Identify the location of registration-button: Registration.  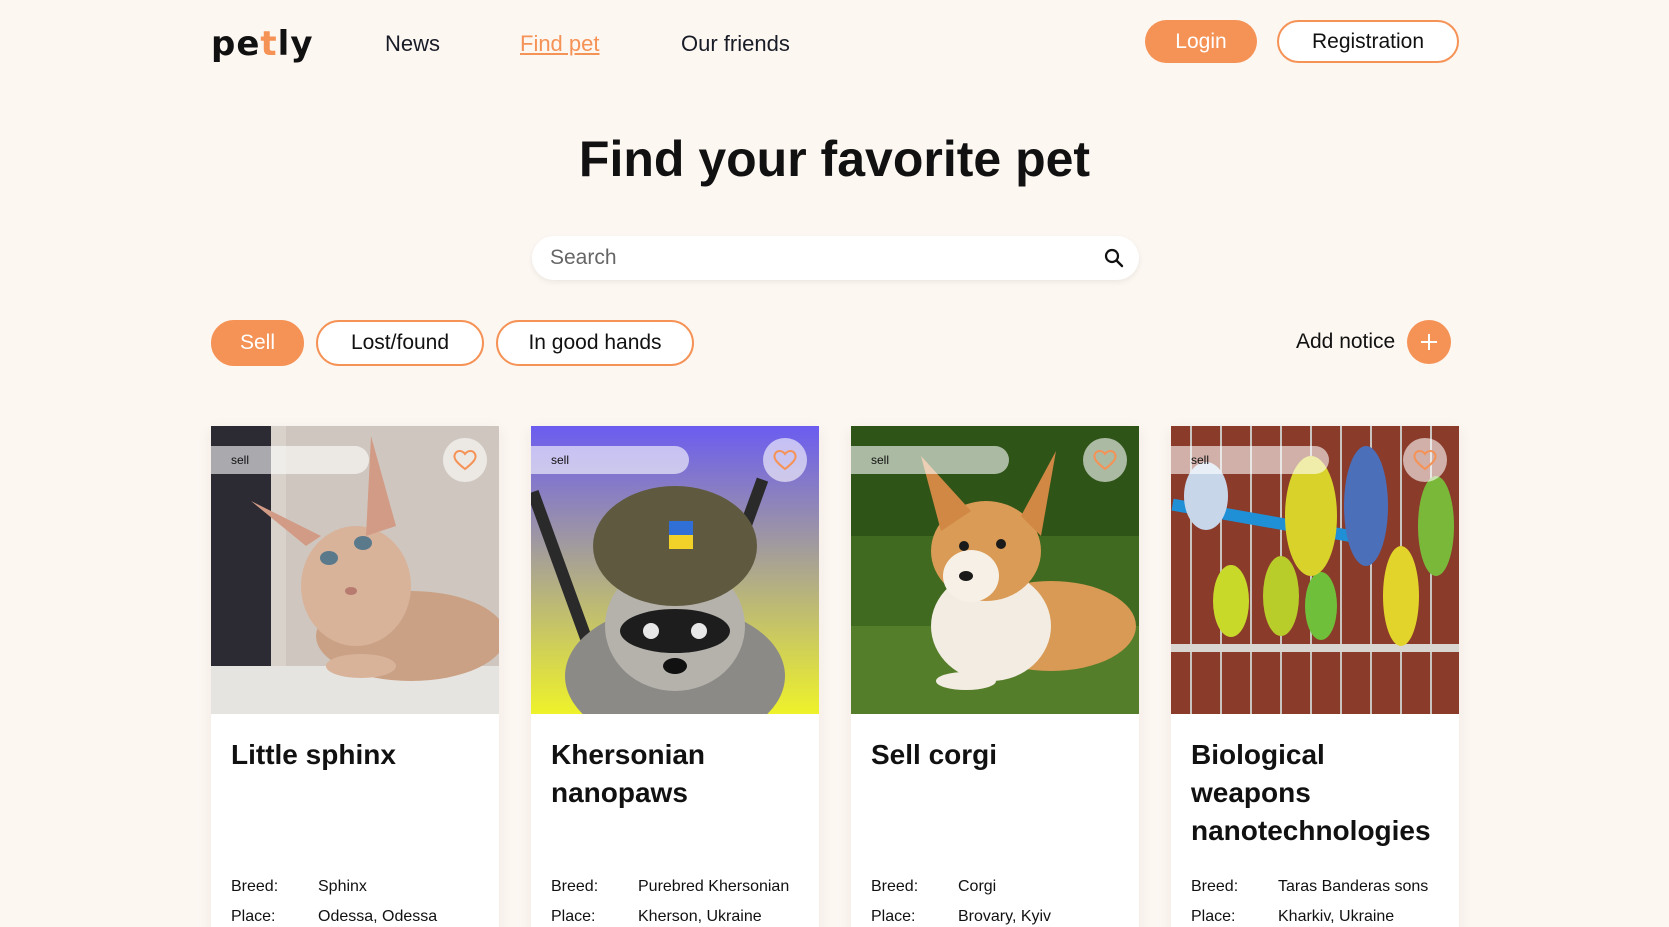
(1368, 41).